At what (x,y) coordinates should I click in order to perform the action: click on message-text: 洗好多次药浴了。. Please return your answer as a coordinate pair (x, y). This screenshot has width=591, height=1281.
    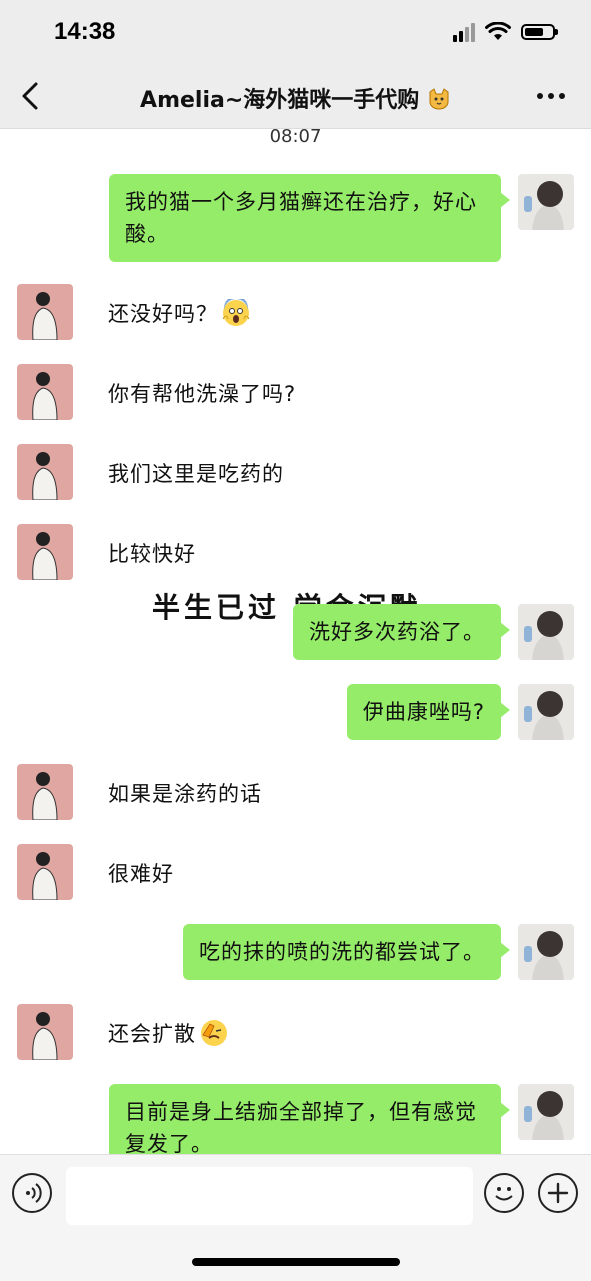
    Looking at the image, I should click on (397, 632).